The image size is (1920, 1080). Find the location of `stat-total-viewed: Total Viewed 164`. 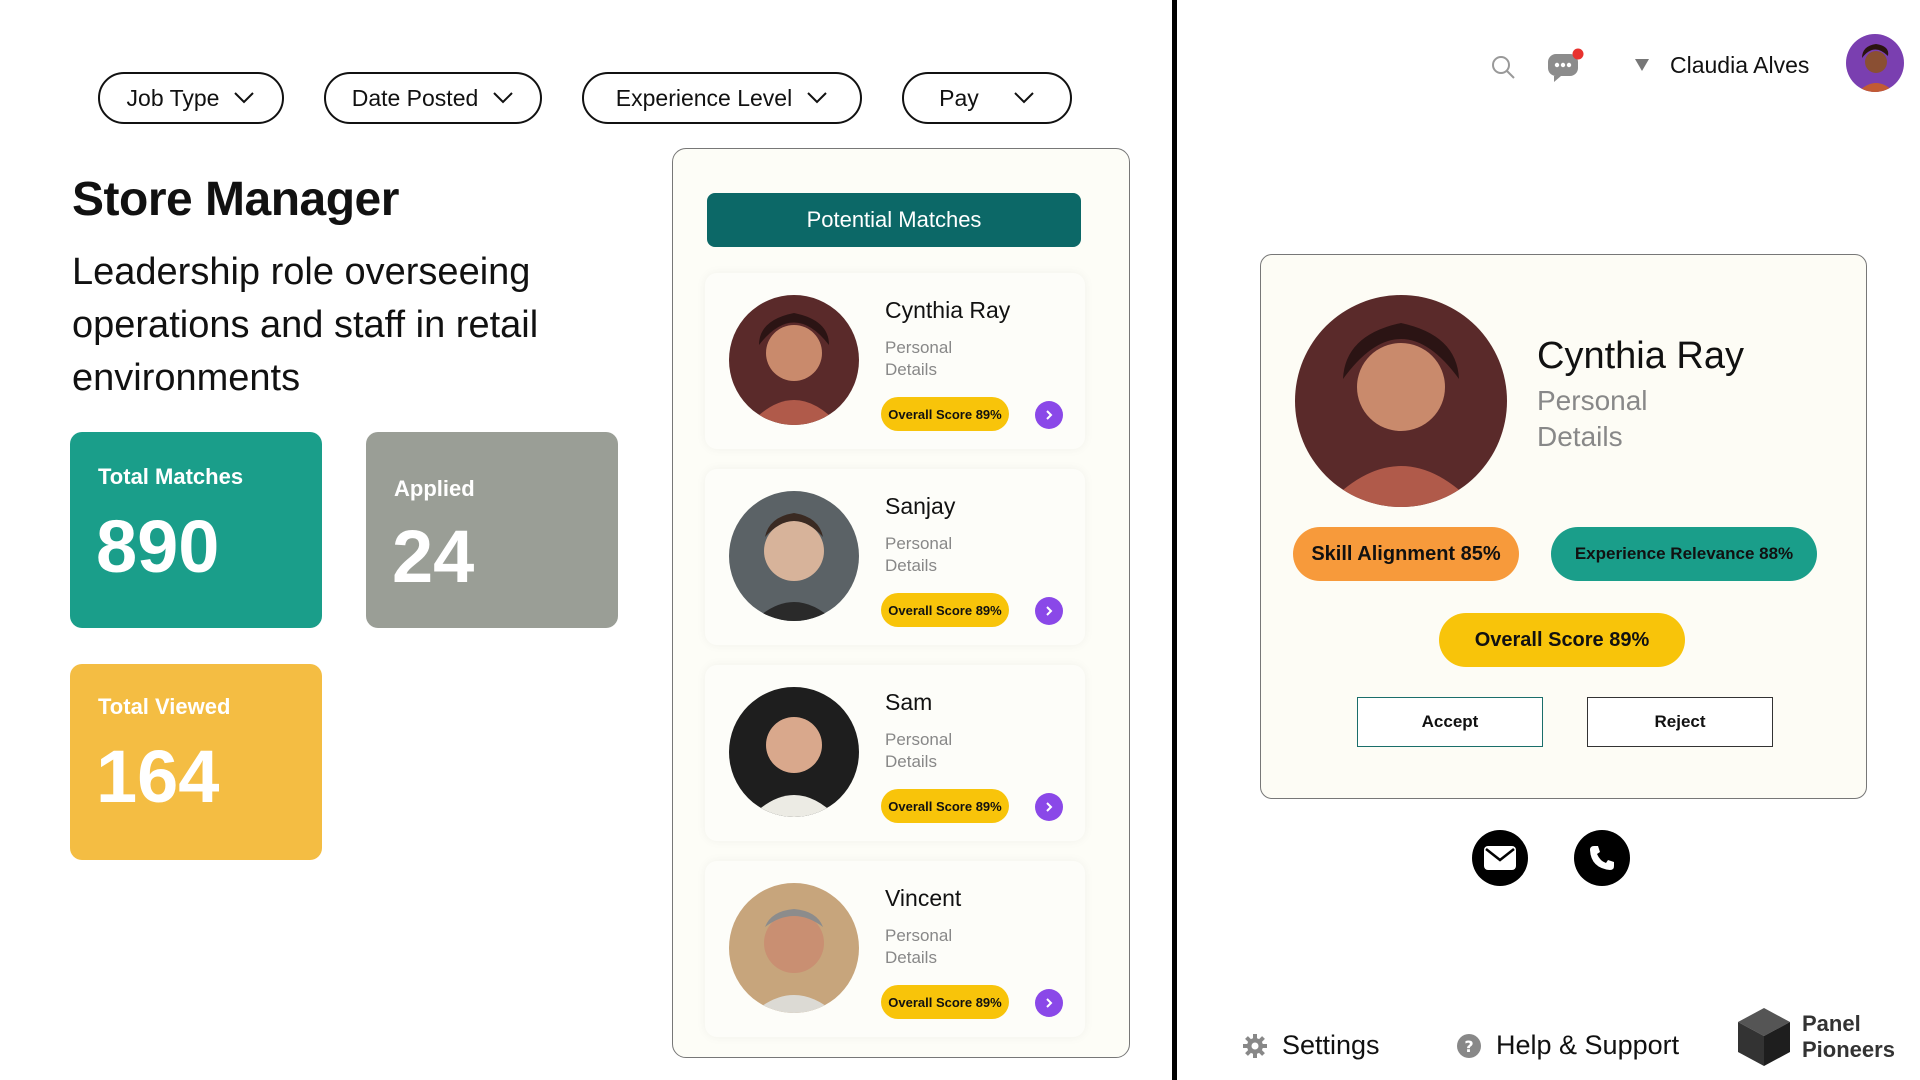

stat-total-viewed: Total Viewed 164 is located at coordinates (196, 762).